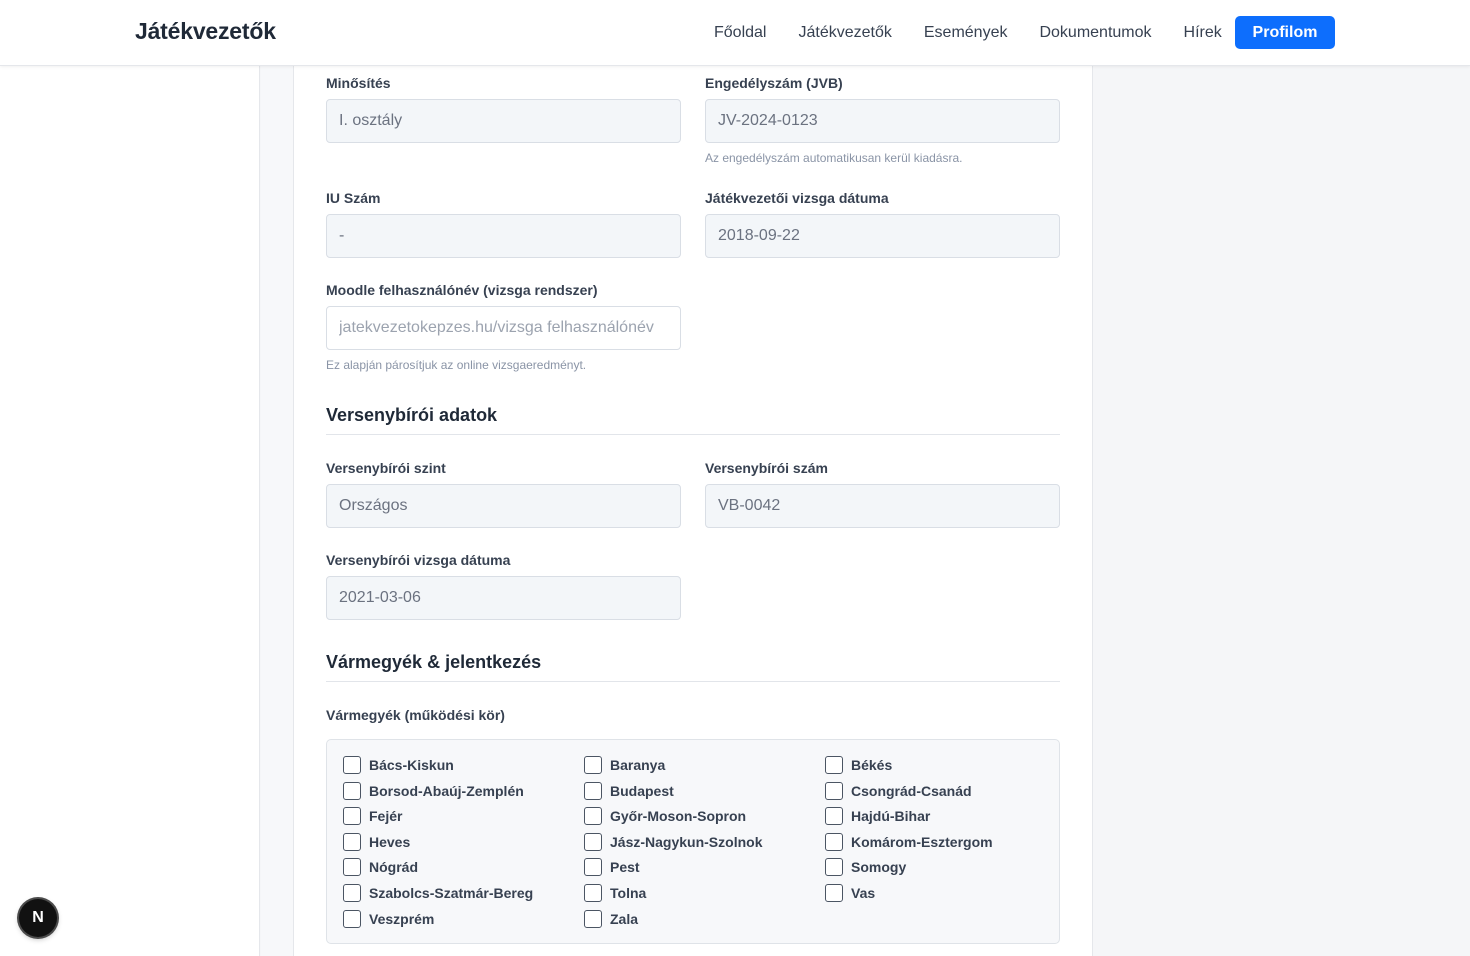 This screenshot has width=1470, height=956. Describe the element at coordinates (858, 765) in the screenshot. I see `county-checkbox: Békés` at that location.